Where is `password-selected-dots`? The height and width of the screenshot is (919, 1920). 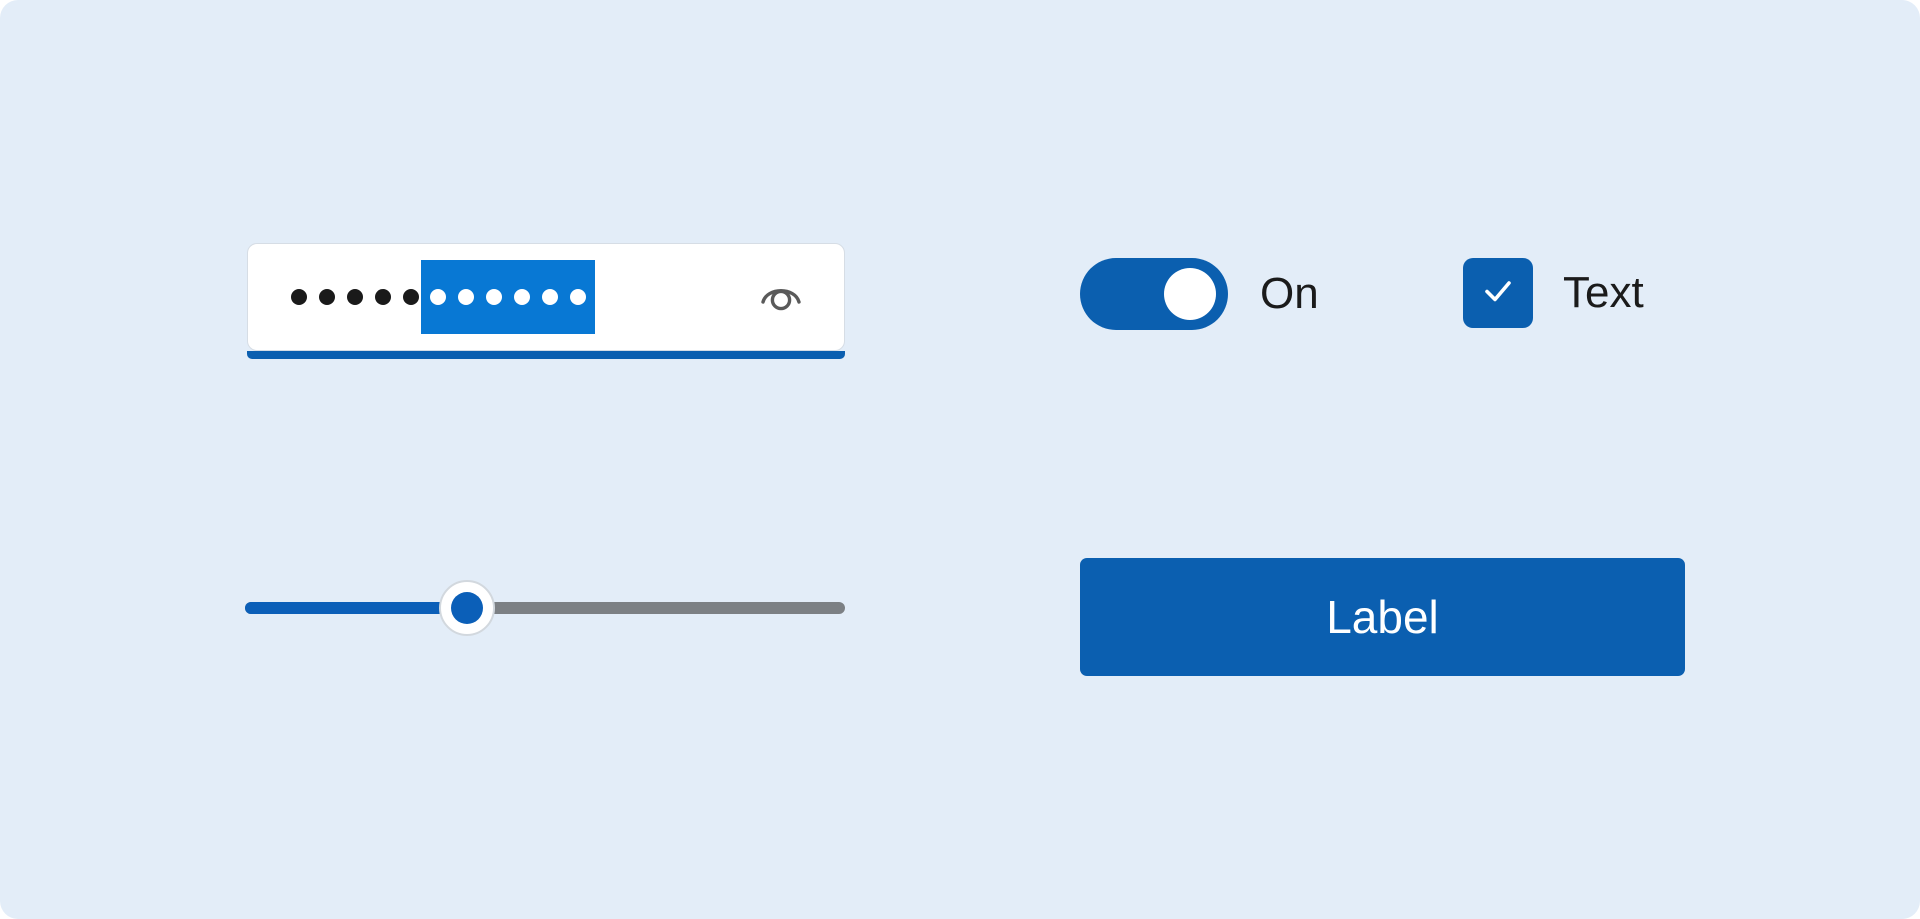 password-selected-dots is located at coordinates (508, 297).